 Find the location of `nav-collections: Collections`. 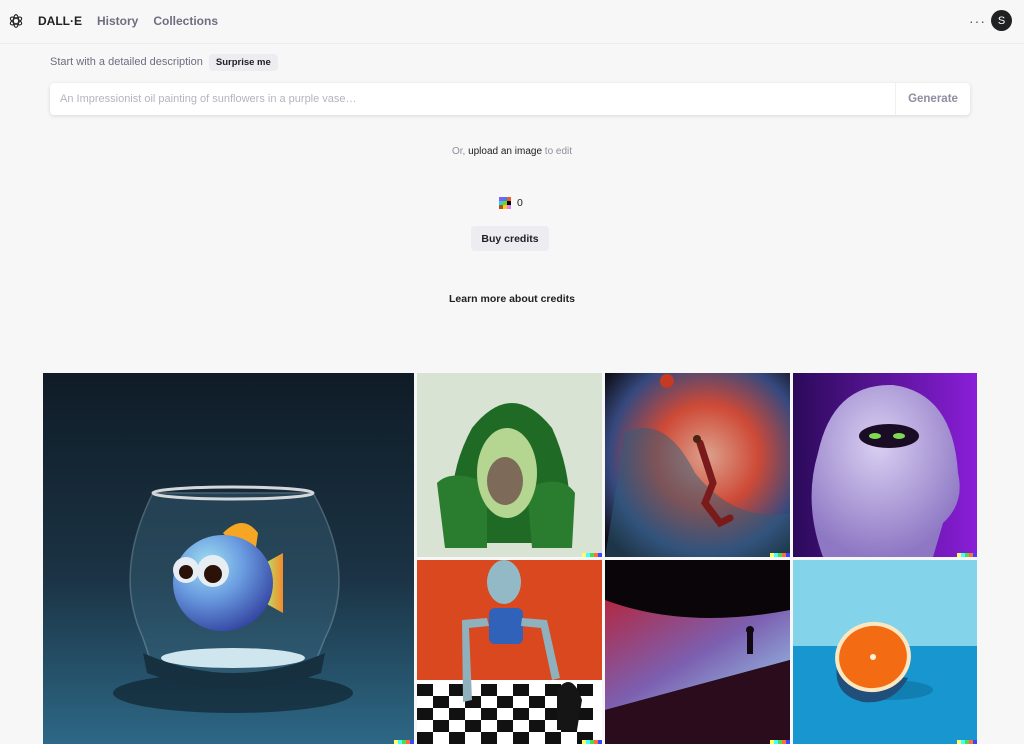

nav-collections: Collections is located at coordinates (185, 21).